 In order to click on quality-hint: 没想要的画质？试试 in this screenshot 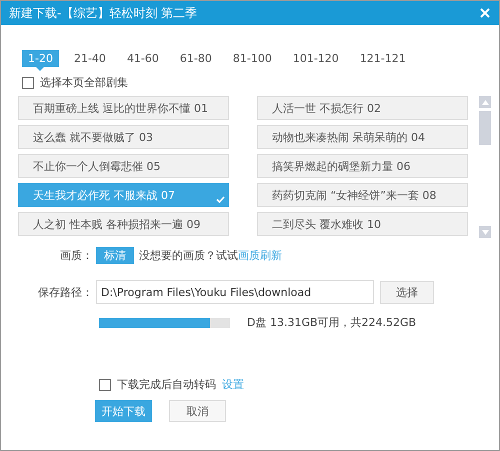, I will do `click(188, 255)`.